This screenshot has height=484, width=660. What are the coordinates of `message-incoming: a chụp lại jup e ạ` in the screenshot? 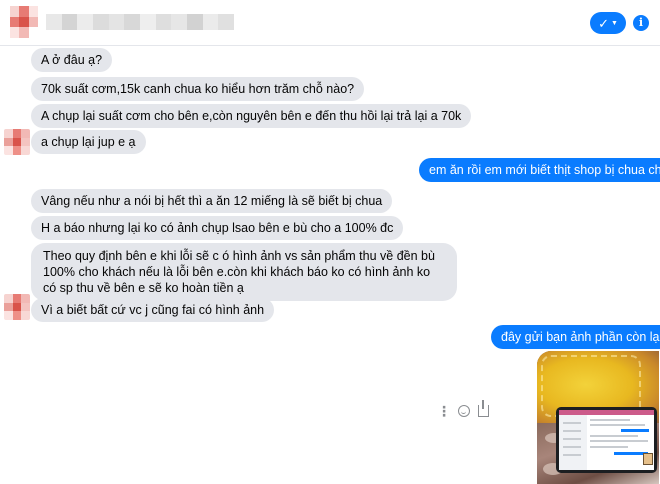 It's located at (88, 142).